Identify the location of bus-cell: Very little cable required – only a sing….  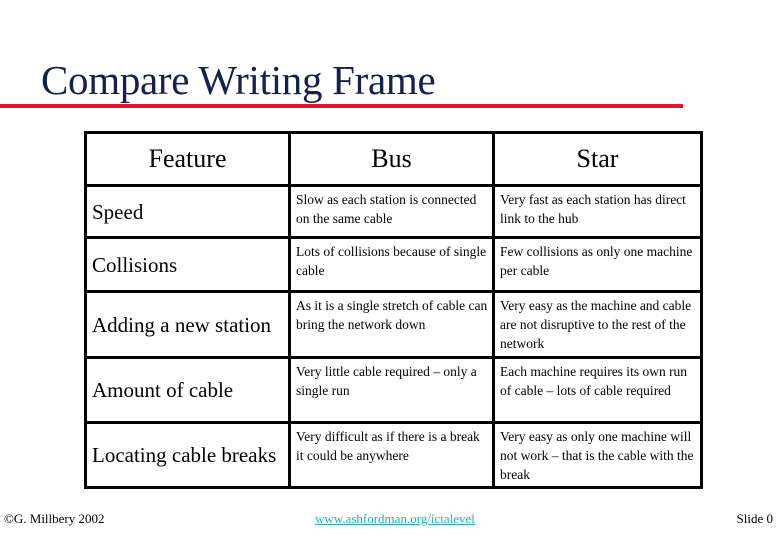
(391, 390).